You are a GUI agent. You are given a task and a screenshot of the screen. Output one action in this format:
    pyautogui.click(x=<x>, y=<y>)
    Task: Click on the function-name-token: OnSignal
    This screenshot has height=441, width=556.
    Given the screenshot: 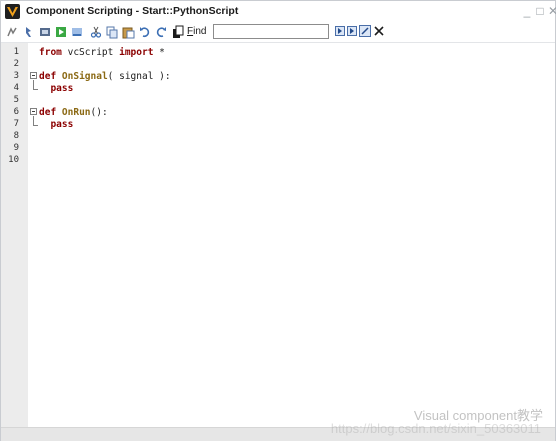 What is the action you would take?
    pyautogui.click(x=84, y=76)
    